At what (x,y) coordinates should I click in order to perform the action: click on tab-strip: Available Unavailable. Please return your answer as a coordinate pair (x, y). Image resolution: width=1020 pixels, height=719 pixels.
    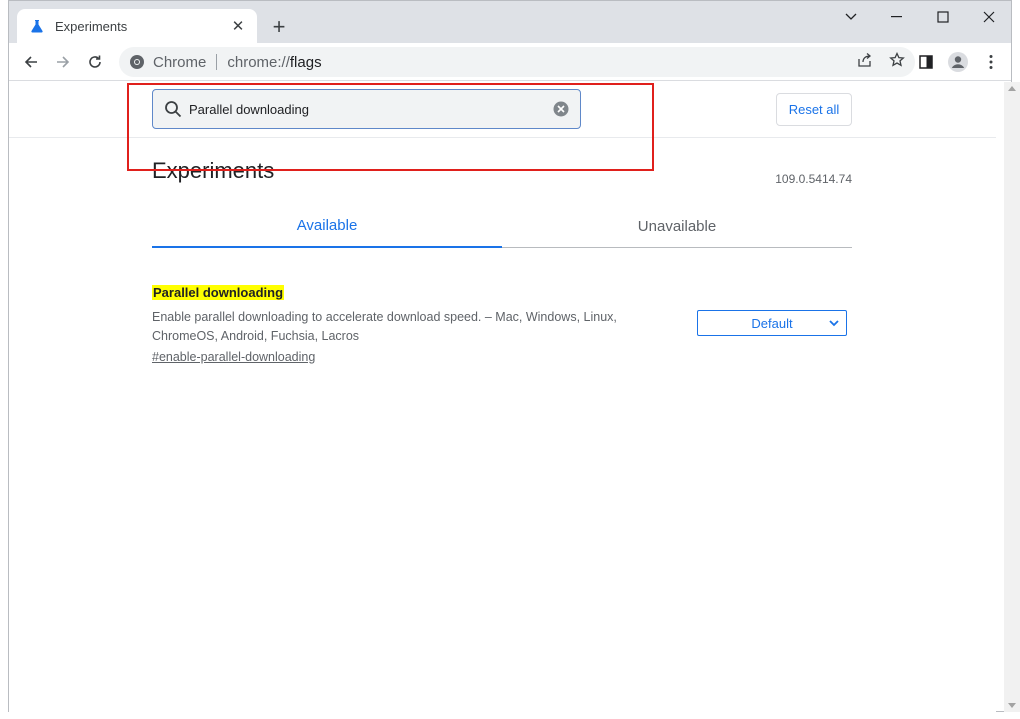
    Looking at the image, I should click on (502, 226).